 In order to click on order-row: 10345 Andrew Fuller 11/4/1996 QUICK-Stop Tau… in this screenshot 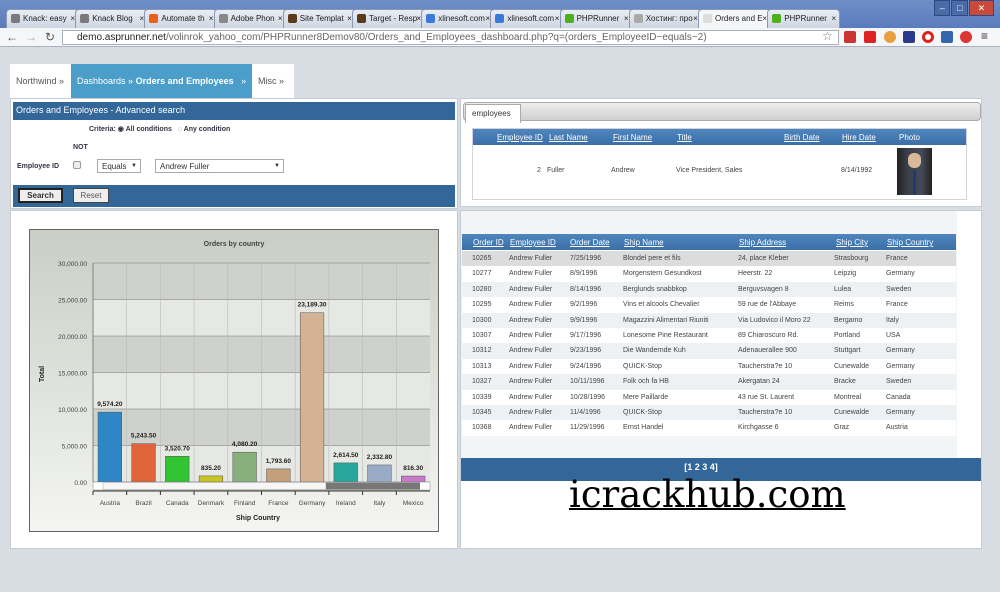, I will do `click(709, 413)`.